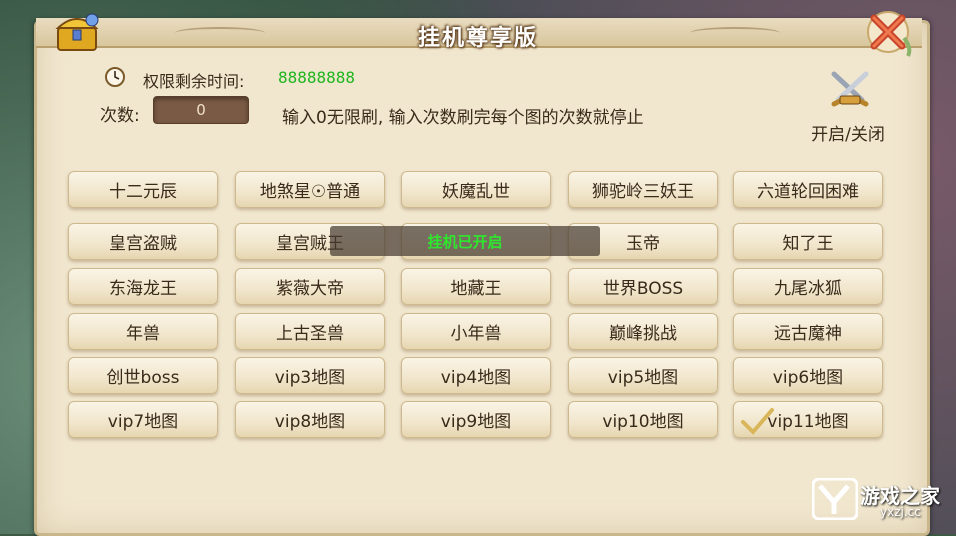 This screenshot has height=536, width=956. Describe the element at coordinates (882, 500) in the screenshot. I see `site-watermark: 游戏之家 yxzj.cc` at that location.